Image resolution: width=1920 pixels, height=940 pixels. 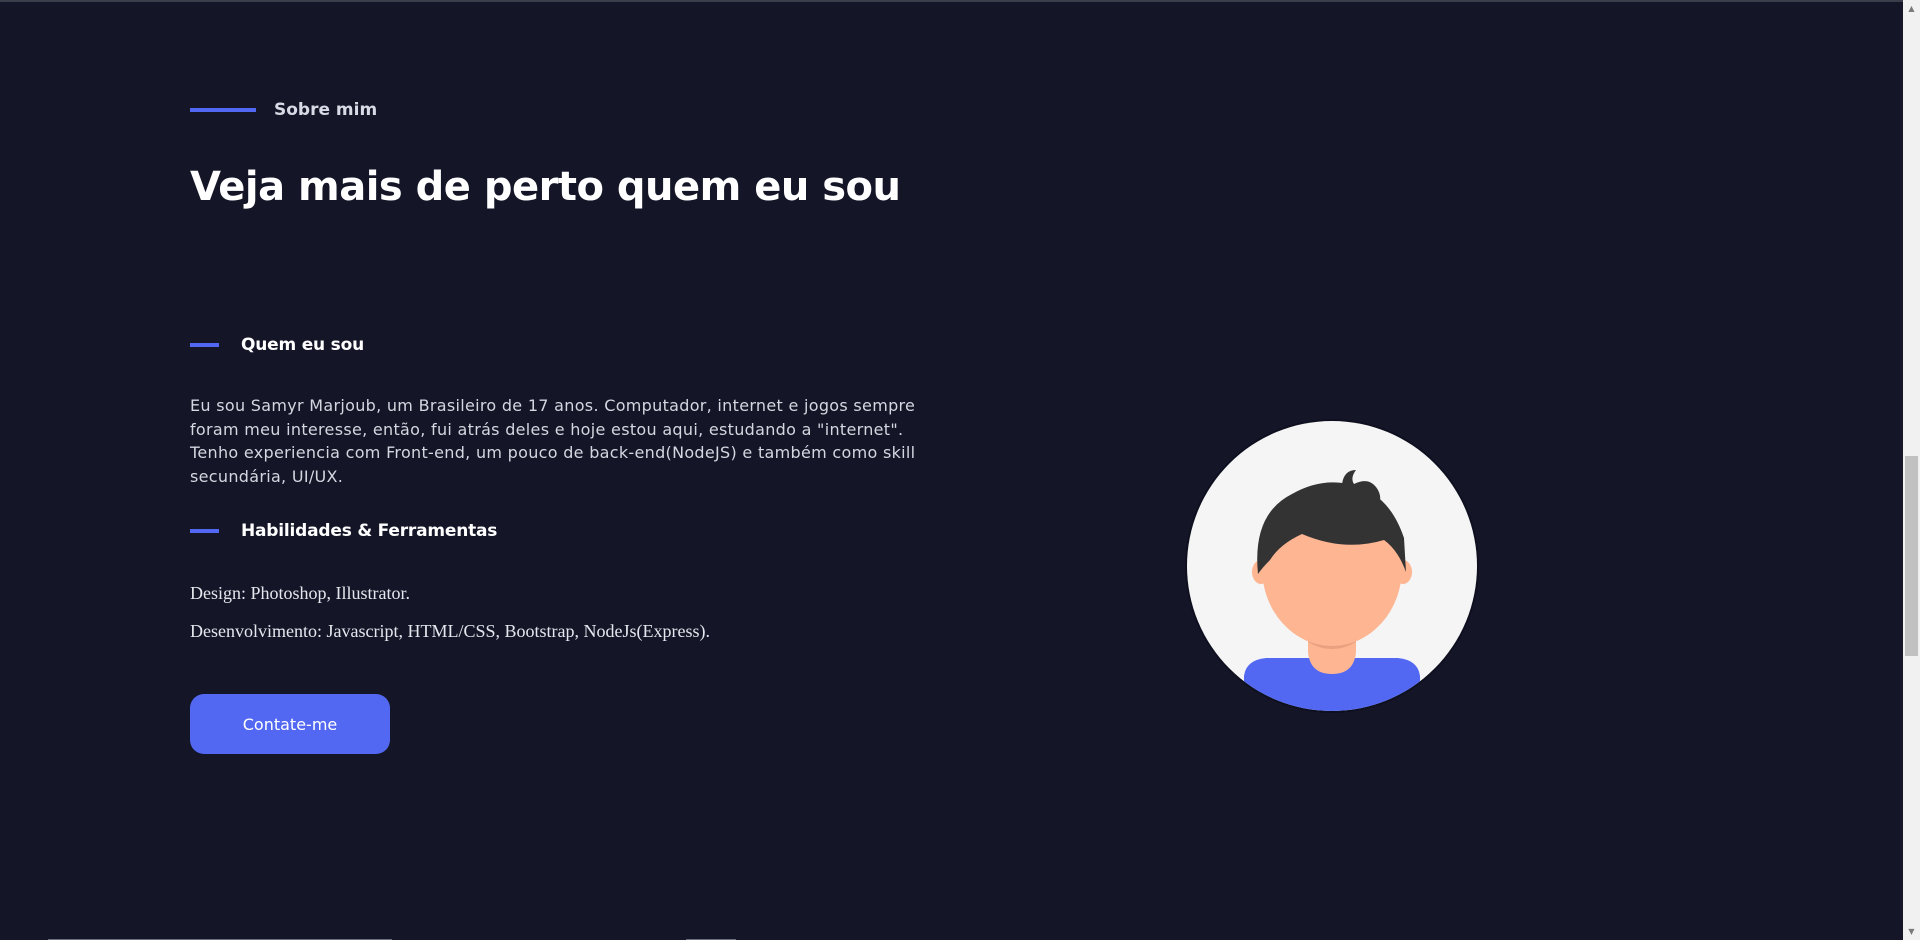 What do you see at coordinates (1911, 8) in the screenshot?
I see `scroll-up-arrow-icon: ▲` at bounding box center [1911, 8].